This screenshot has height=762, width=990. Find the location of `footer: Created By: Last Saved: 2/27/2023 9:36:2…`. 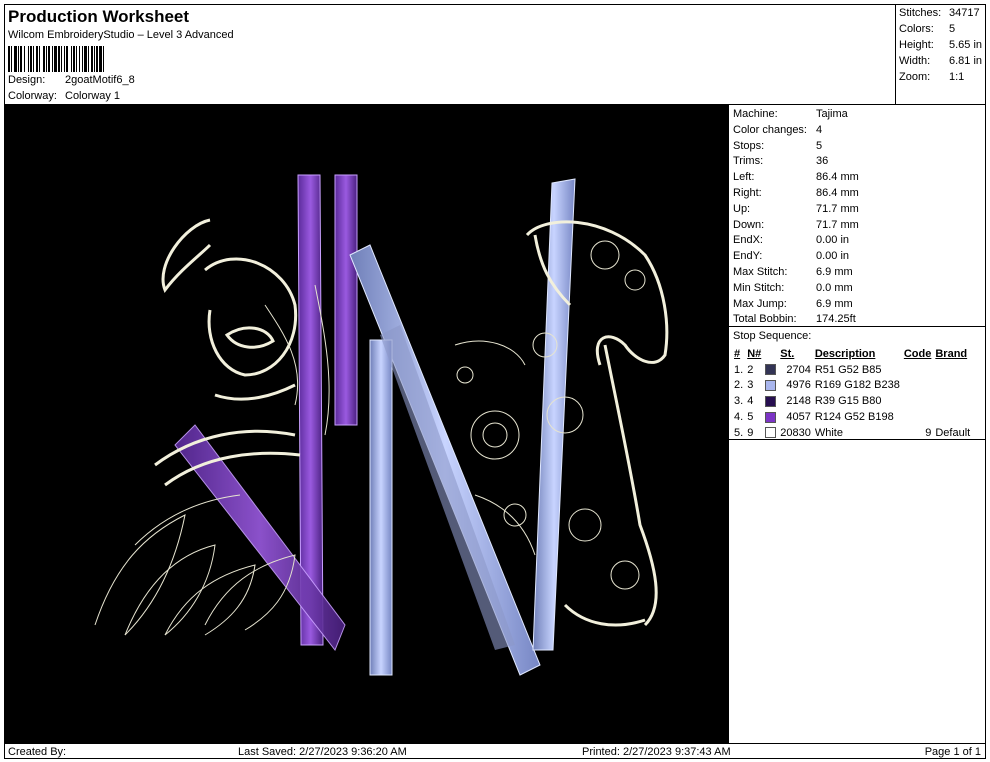

footer: Created By: Last Saved: 2/27/2023 9:36:2… is located at coordinates (495, 751).